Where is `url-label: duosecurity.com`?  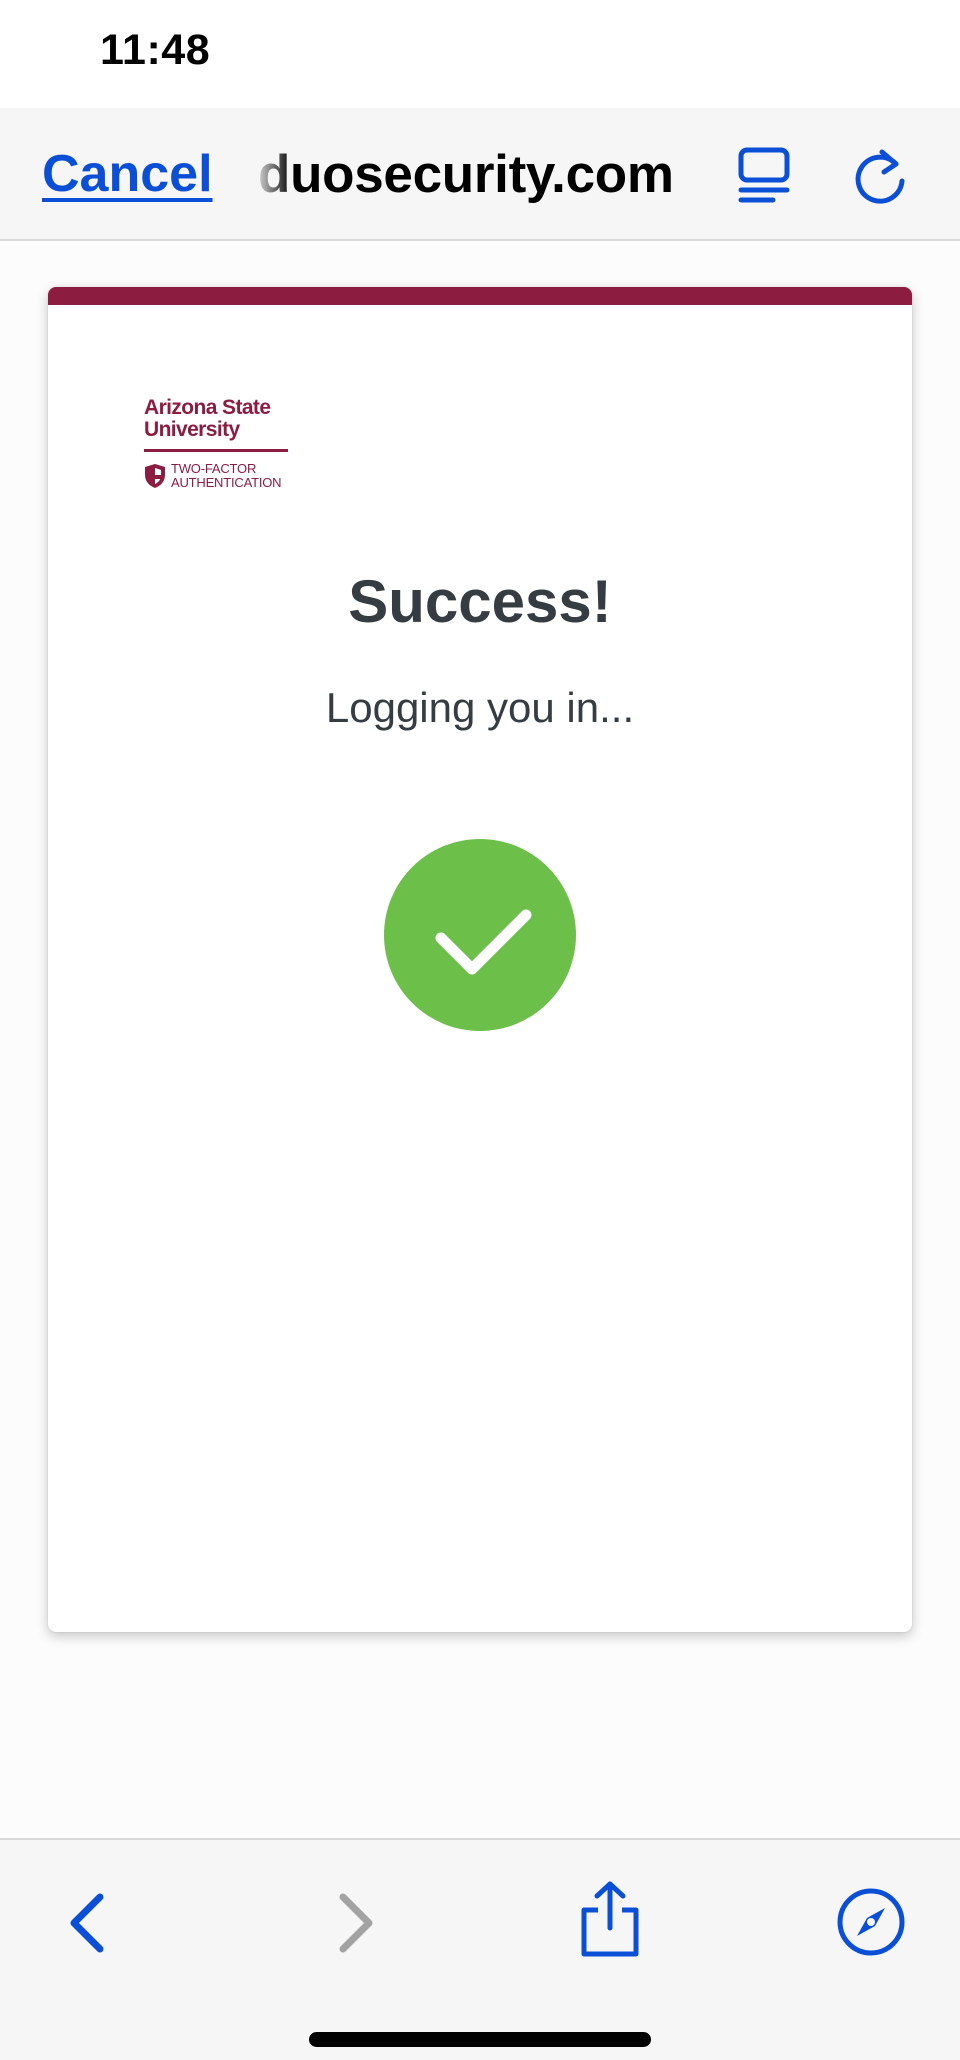 url-label: duosecurity.com is located at coordinates (466, 174).